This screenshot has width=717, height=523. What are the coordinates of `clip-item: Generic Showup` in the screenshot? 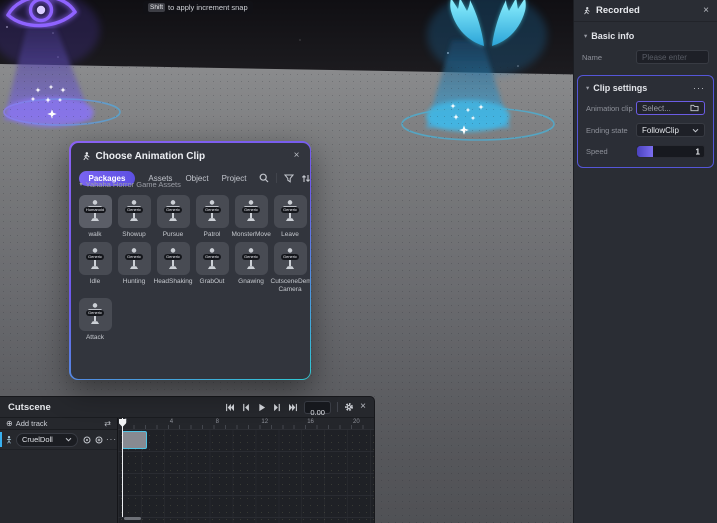 It's located at (134, 216).